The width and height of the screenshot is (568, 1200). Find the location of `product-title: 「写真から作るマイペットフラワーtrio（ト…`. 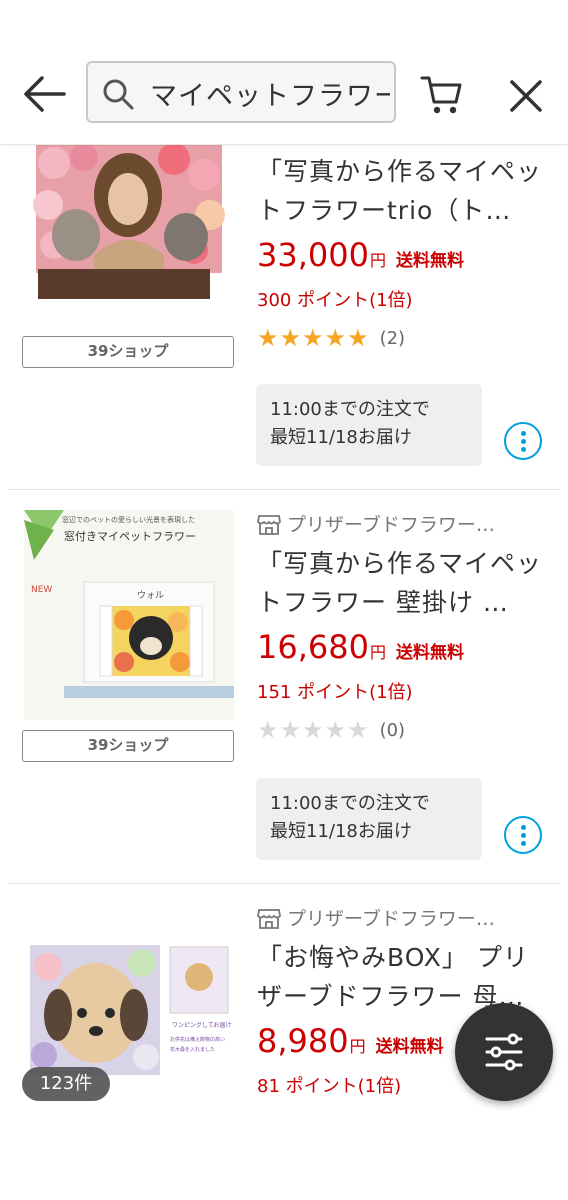

product-title: 「写真から作るマイペットフラワーtrio（ト… is located at coordinates (403, 191).